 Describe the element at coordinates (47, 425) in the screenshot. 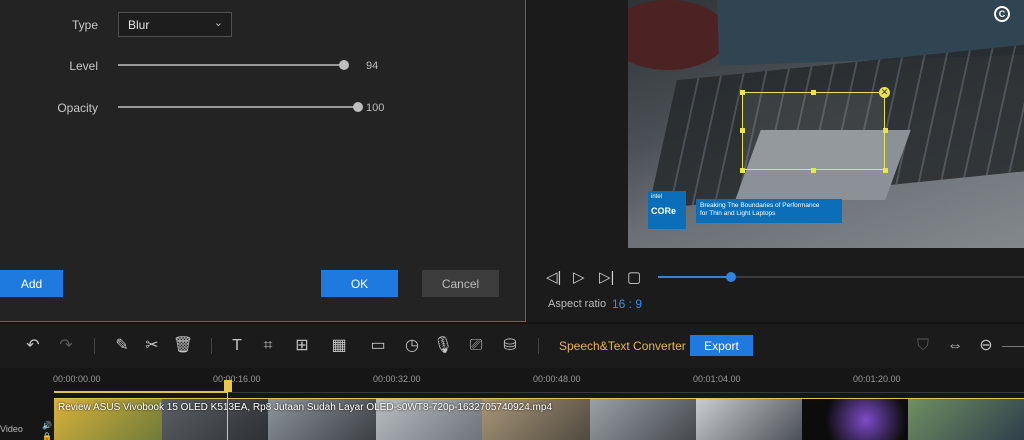

I see `speaker-icon: 🔊` at that location.